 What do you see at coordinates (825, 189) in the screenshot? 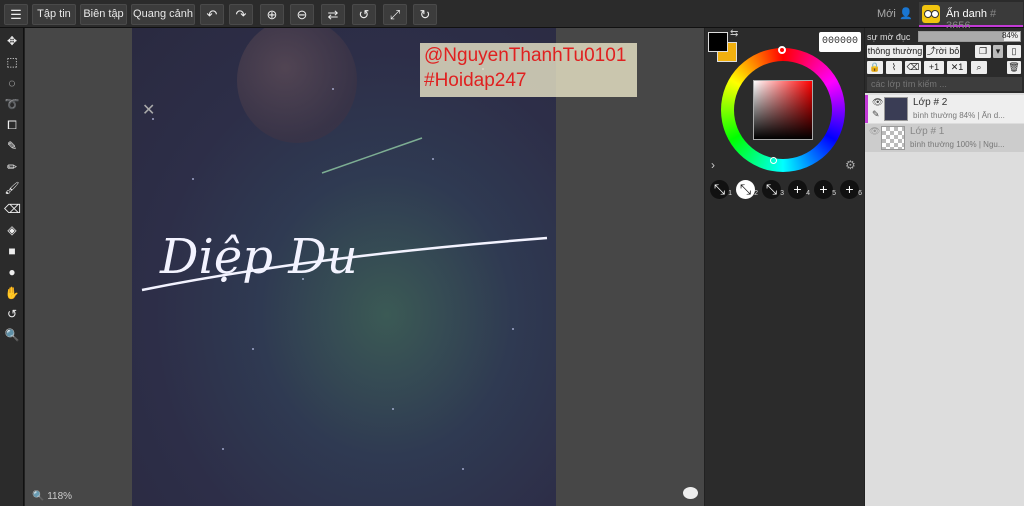
I see `brush-preset-5: +5` at bounding box center [825, 189].